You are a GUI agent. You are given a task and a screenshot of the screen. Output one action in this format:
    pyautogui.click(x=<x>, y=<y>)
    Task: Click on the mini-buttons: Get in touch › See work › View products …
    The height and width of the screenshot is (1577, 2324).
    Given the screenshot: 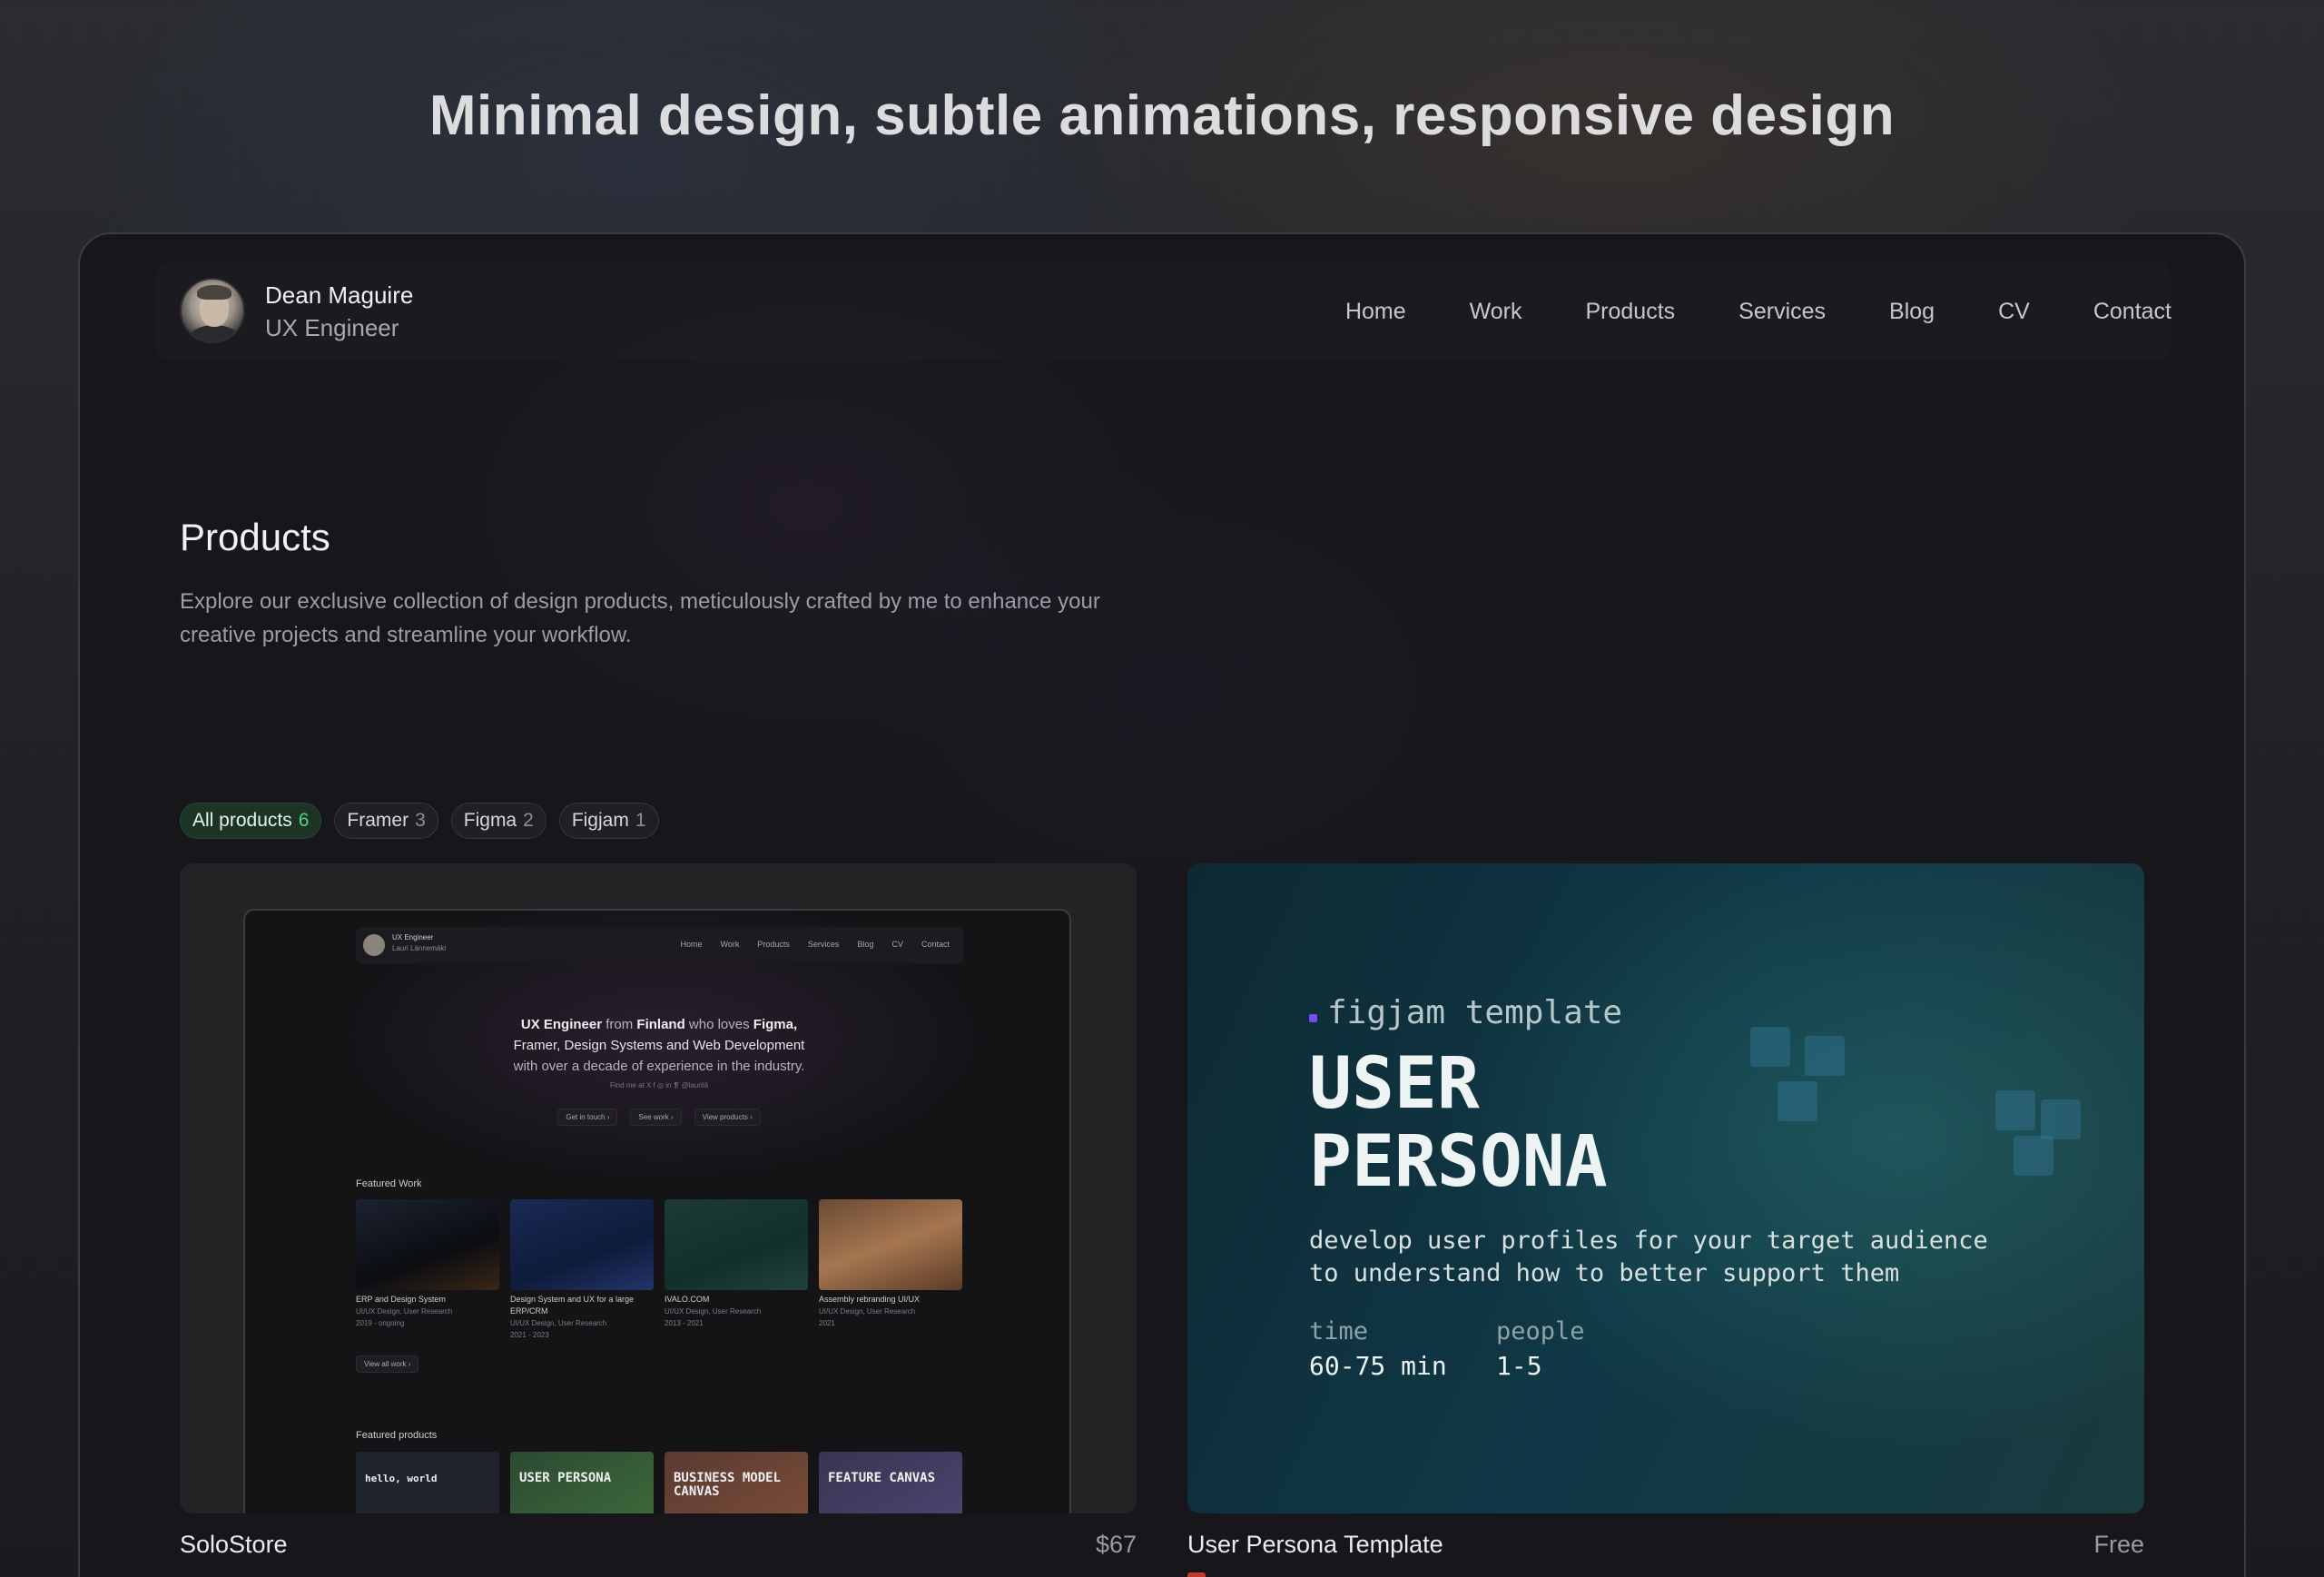 What is the action you would take?
    pyautogui.click(x=657, y=1118)
    